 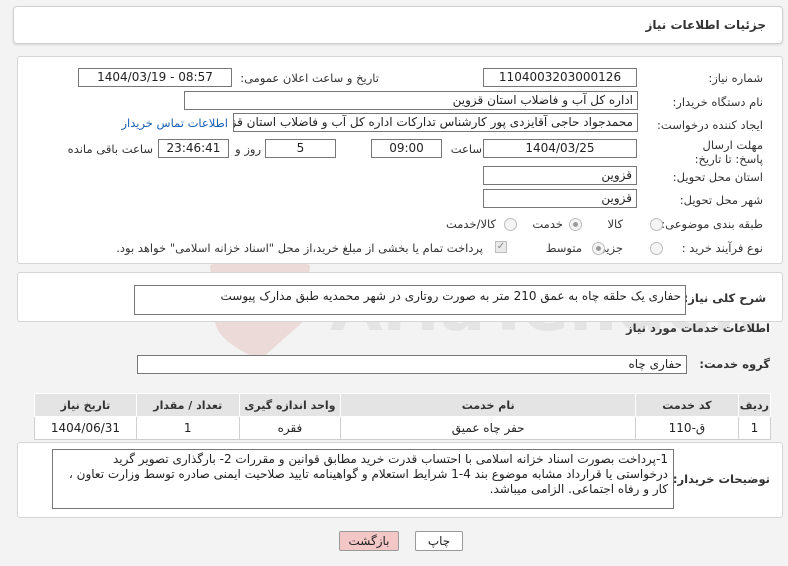 What do you see at coordinates (412, 364) in the screenshot?
I see `service-group-field: حفاری چاه` at bounding box center [412, 364].